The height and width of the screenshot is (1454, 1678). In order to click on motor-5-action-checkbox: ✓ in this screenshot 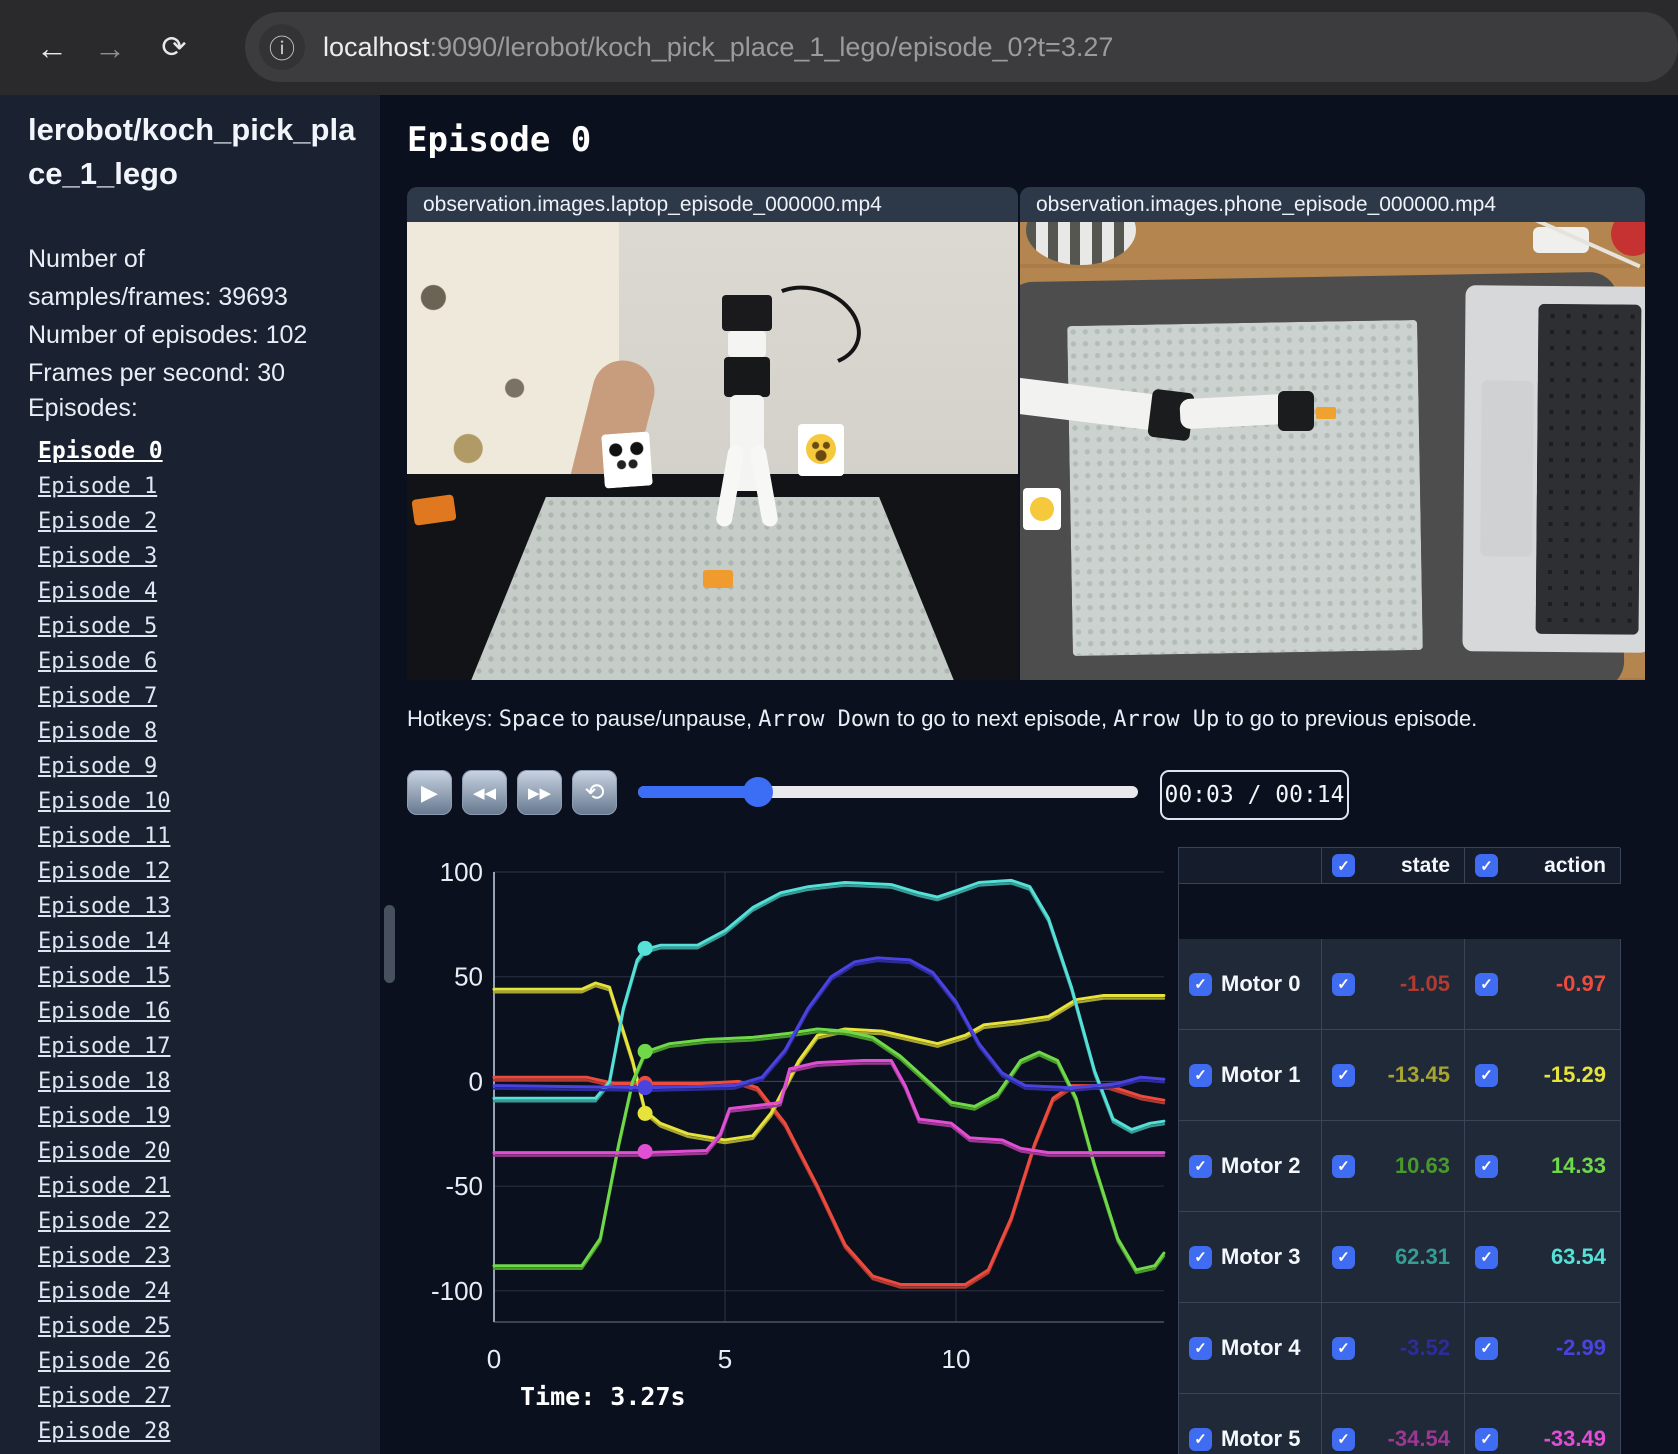, I will do `click(1486, 1439)`.